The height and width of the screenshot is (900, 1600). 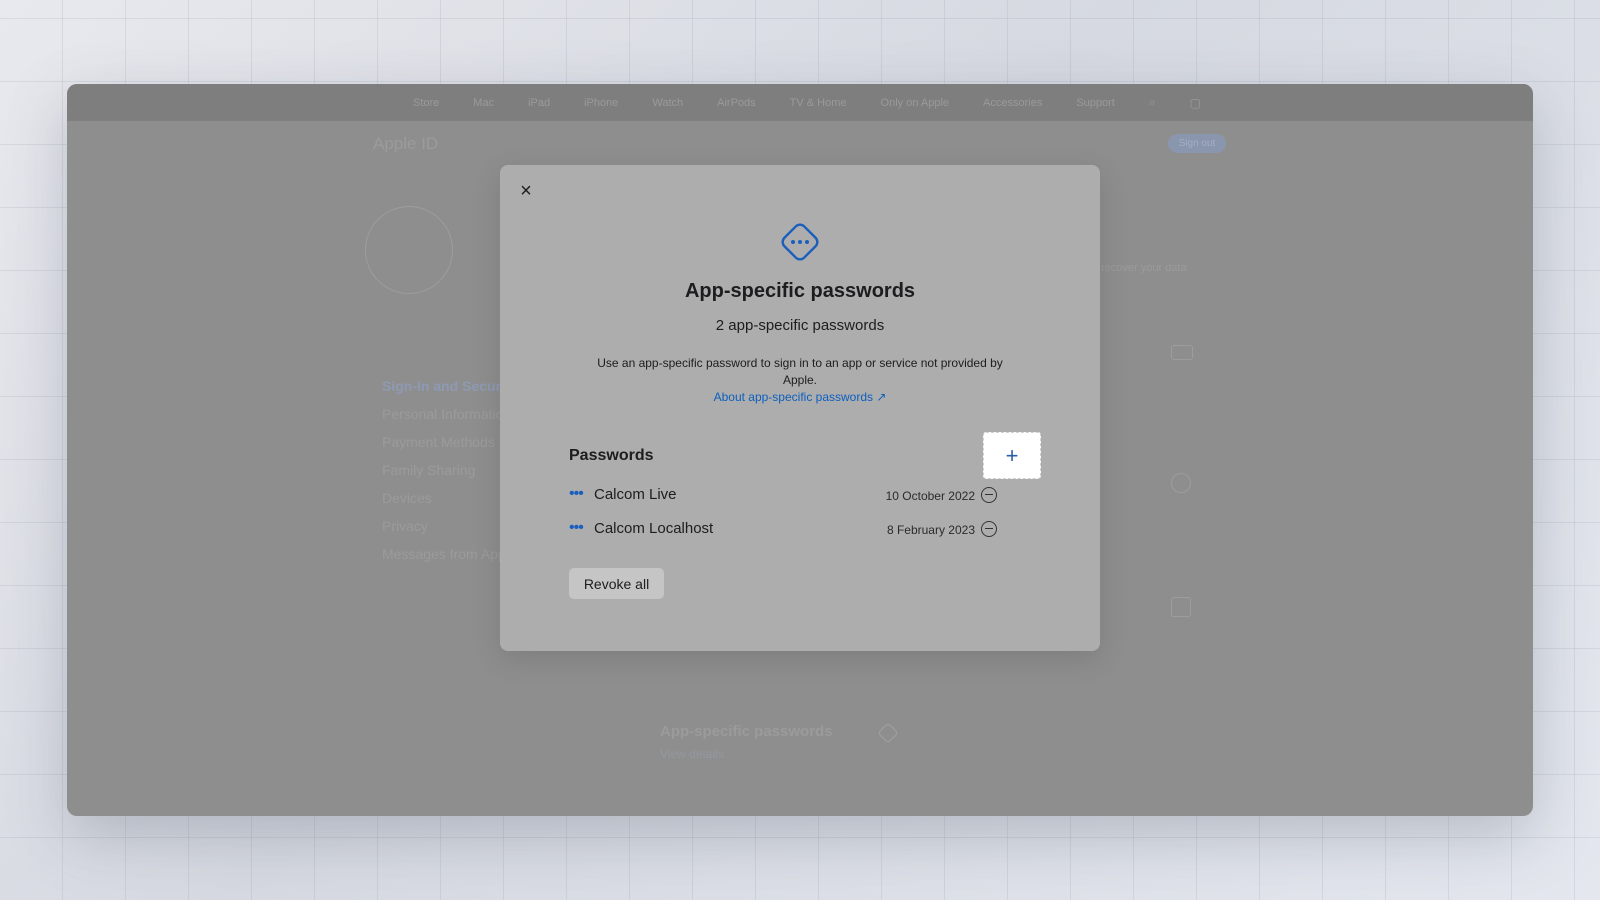 I want to click on password-date: 10 October 2022, so click(x=930, y=496).